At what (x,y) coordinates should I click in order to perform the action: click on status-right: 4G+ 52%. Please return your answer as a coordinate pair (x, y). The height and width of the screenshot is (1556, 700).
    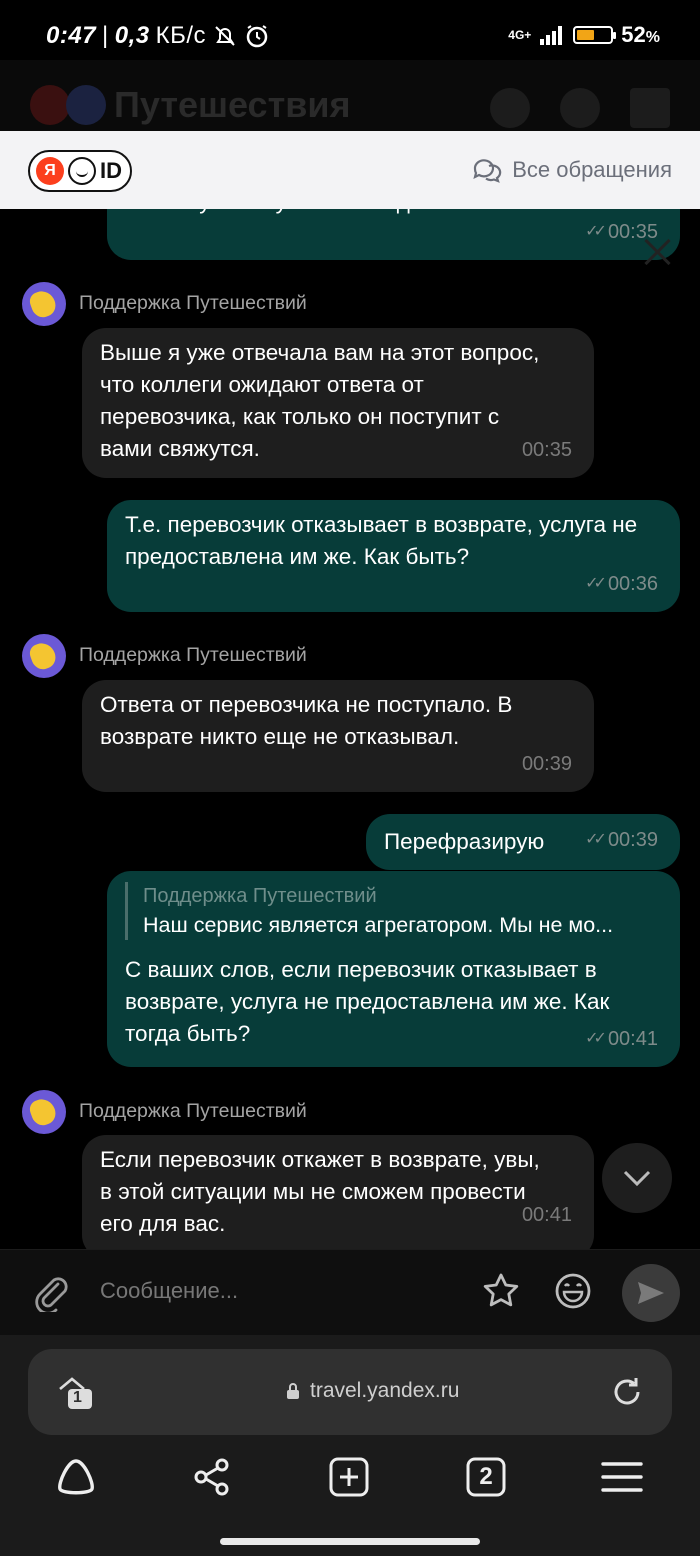
    Looking at the image, I should click on (584, 35).